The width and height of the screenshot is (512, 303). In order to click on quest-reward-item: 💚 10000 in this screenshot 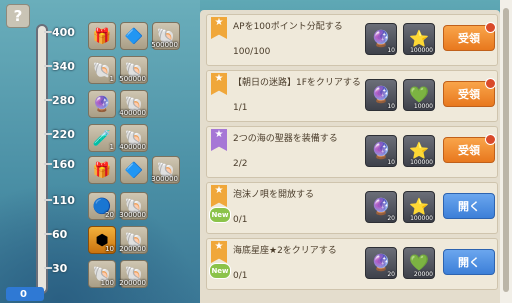, I will do `click(419, 95)`.